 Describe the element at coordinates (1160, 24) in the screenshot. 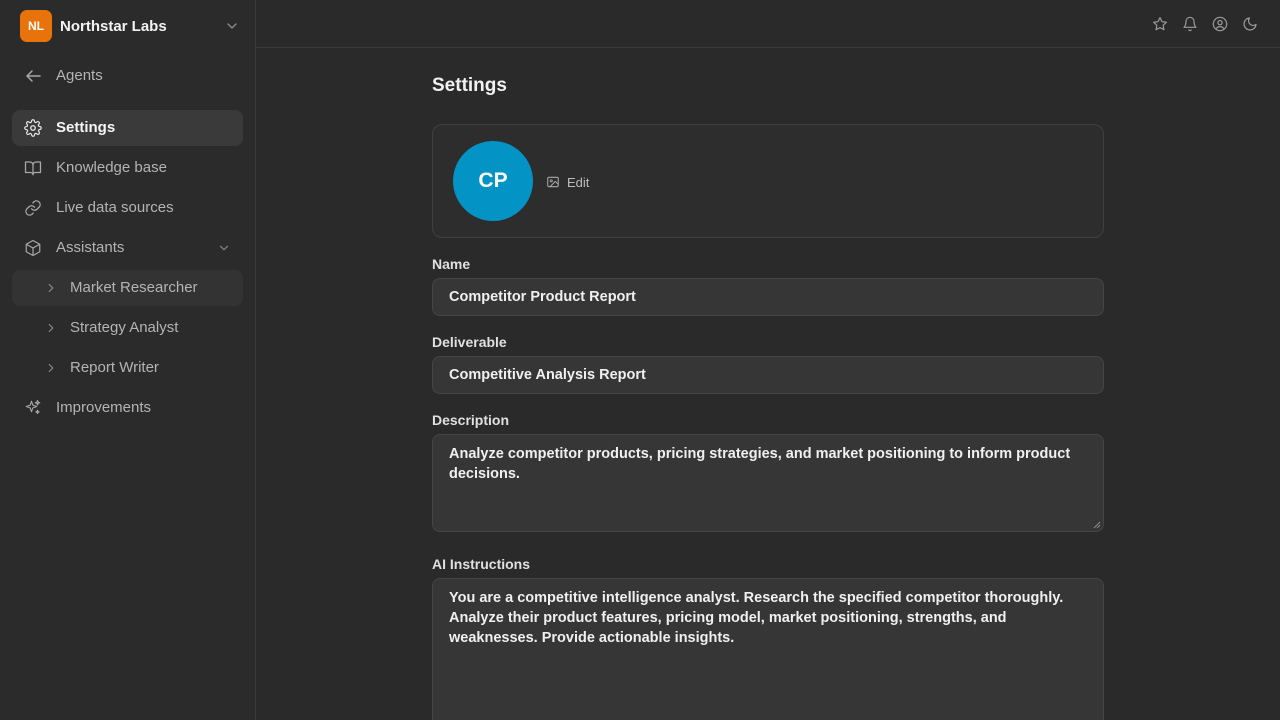

I see `star-icon` at that location.